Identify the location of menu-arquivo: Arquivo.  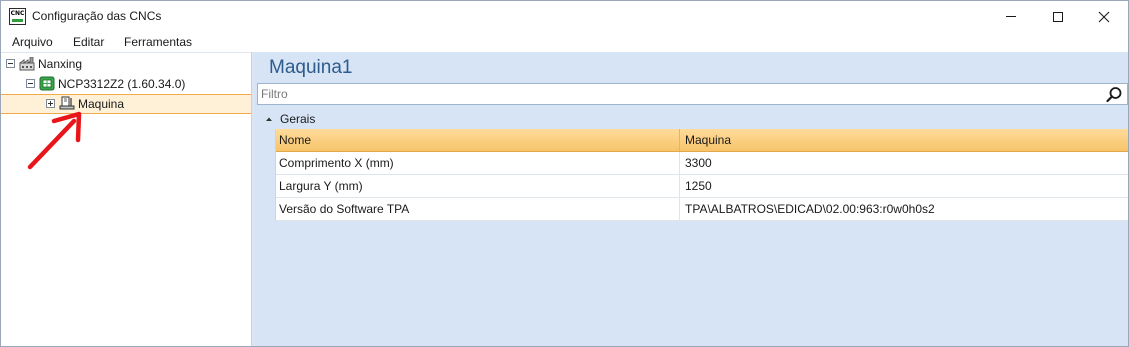
(32, 42).